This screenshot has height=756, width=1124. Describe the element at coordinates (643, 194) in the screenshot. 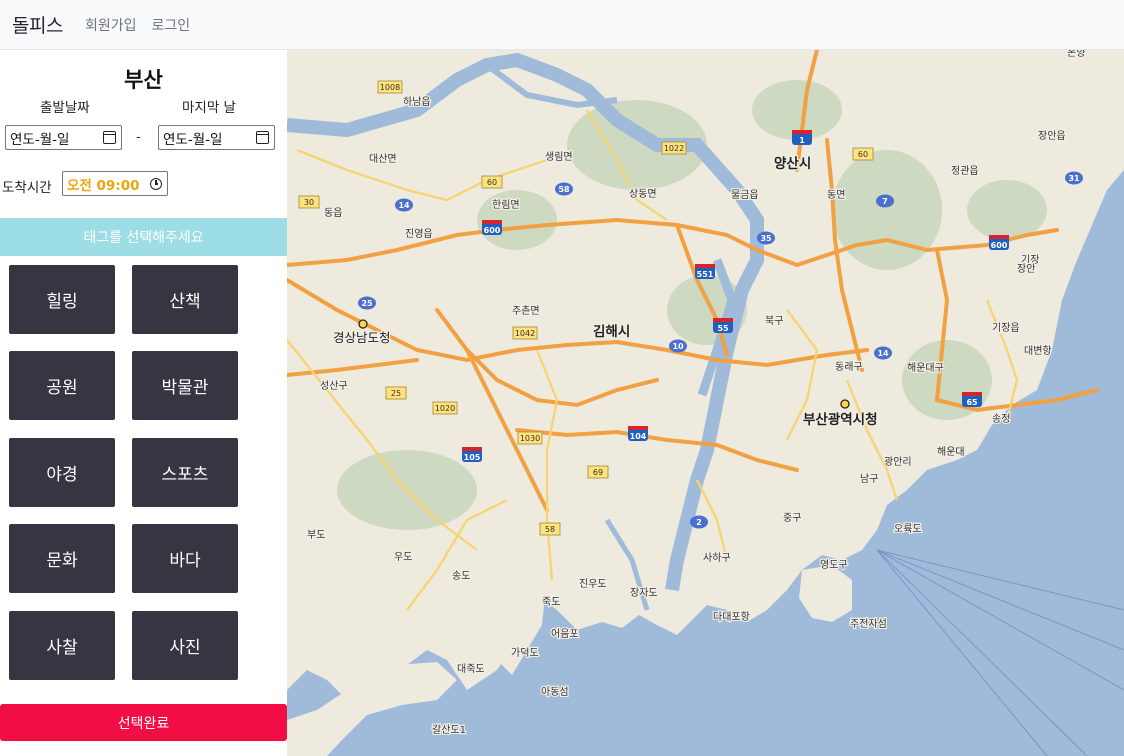

I see `svg-text: 상동면` at that location.